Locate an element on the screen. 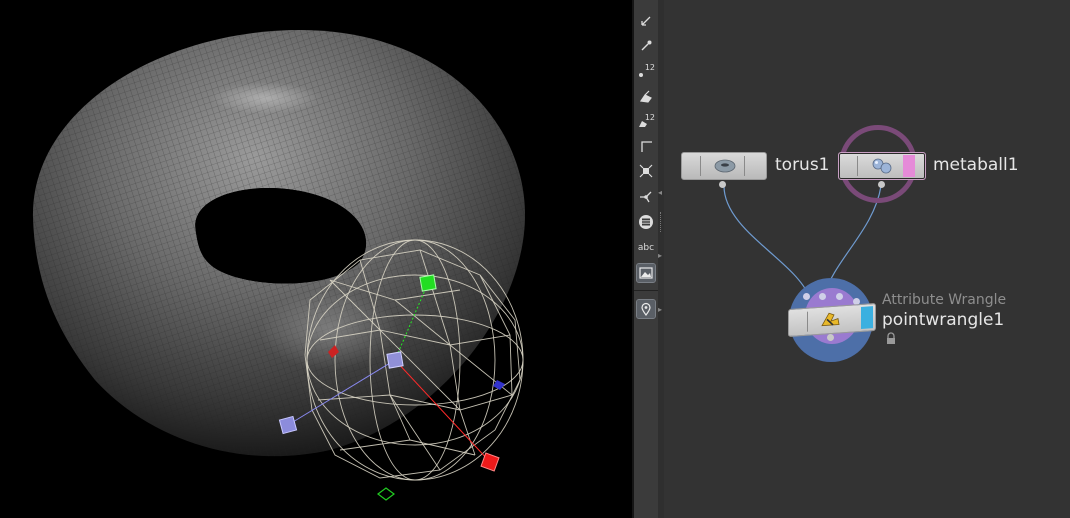 The height and width of the screenshot is (518, 1070). metaball-icon is located at coordinates (882, 166).